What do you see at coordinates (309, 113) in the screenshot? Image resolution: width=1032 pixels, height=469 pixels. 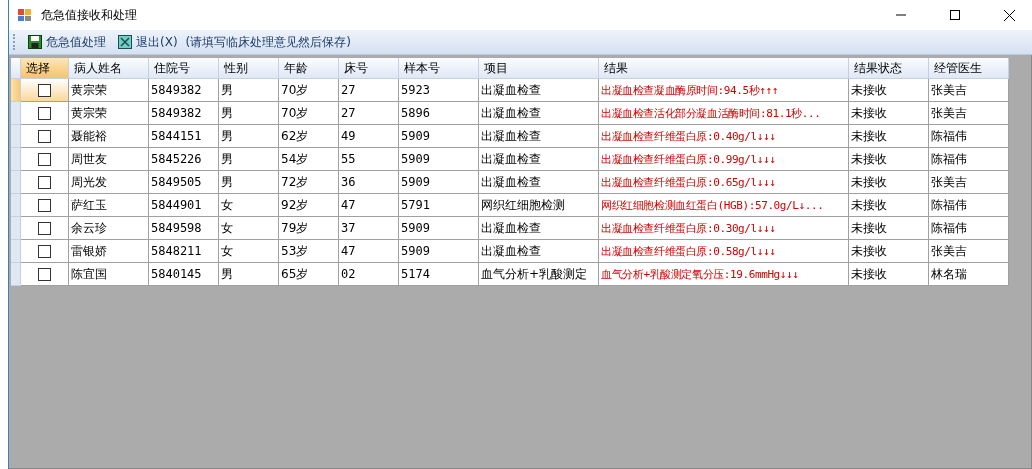 I see `table-cell: 70岁` at bounding box center [309, 113].